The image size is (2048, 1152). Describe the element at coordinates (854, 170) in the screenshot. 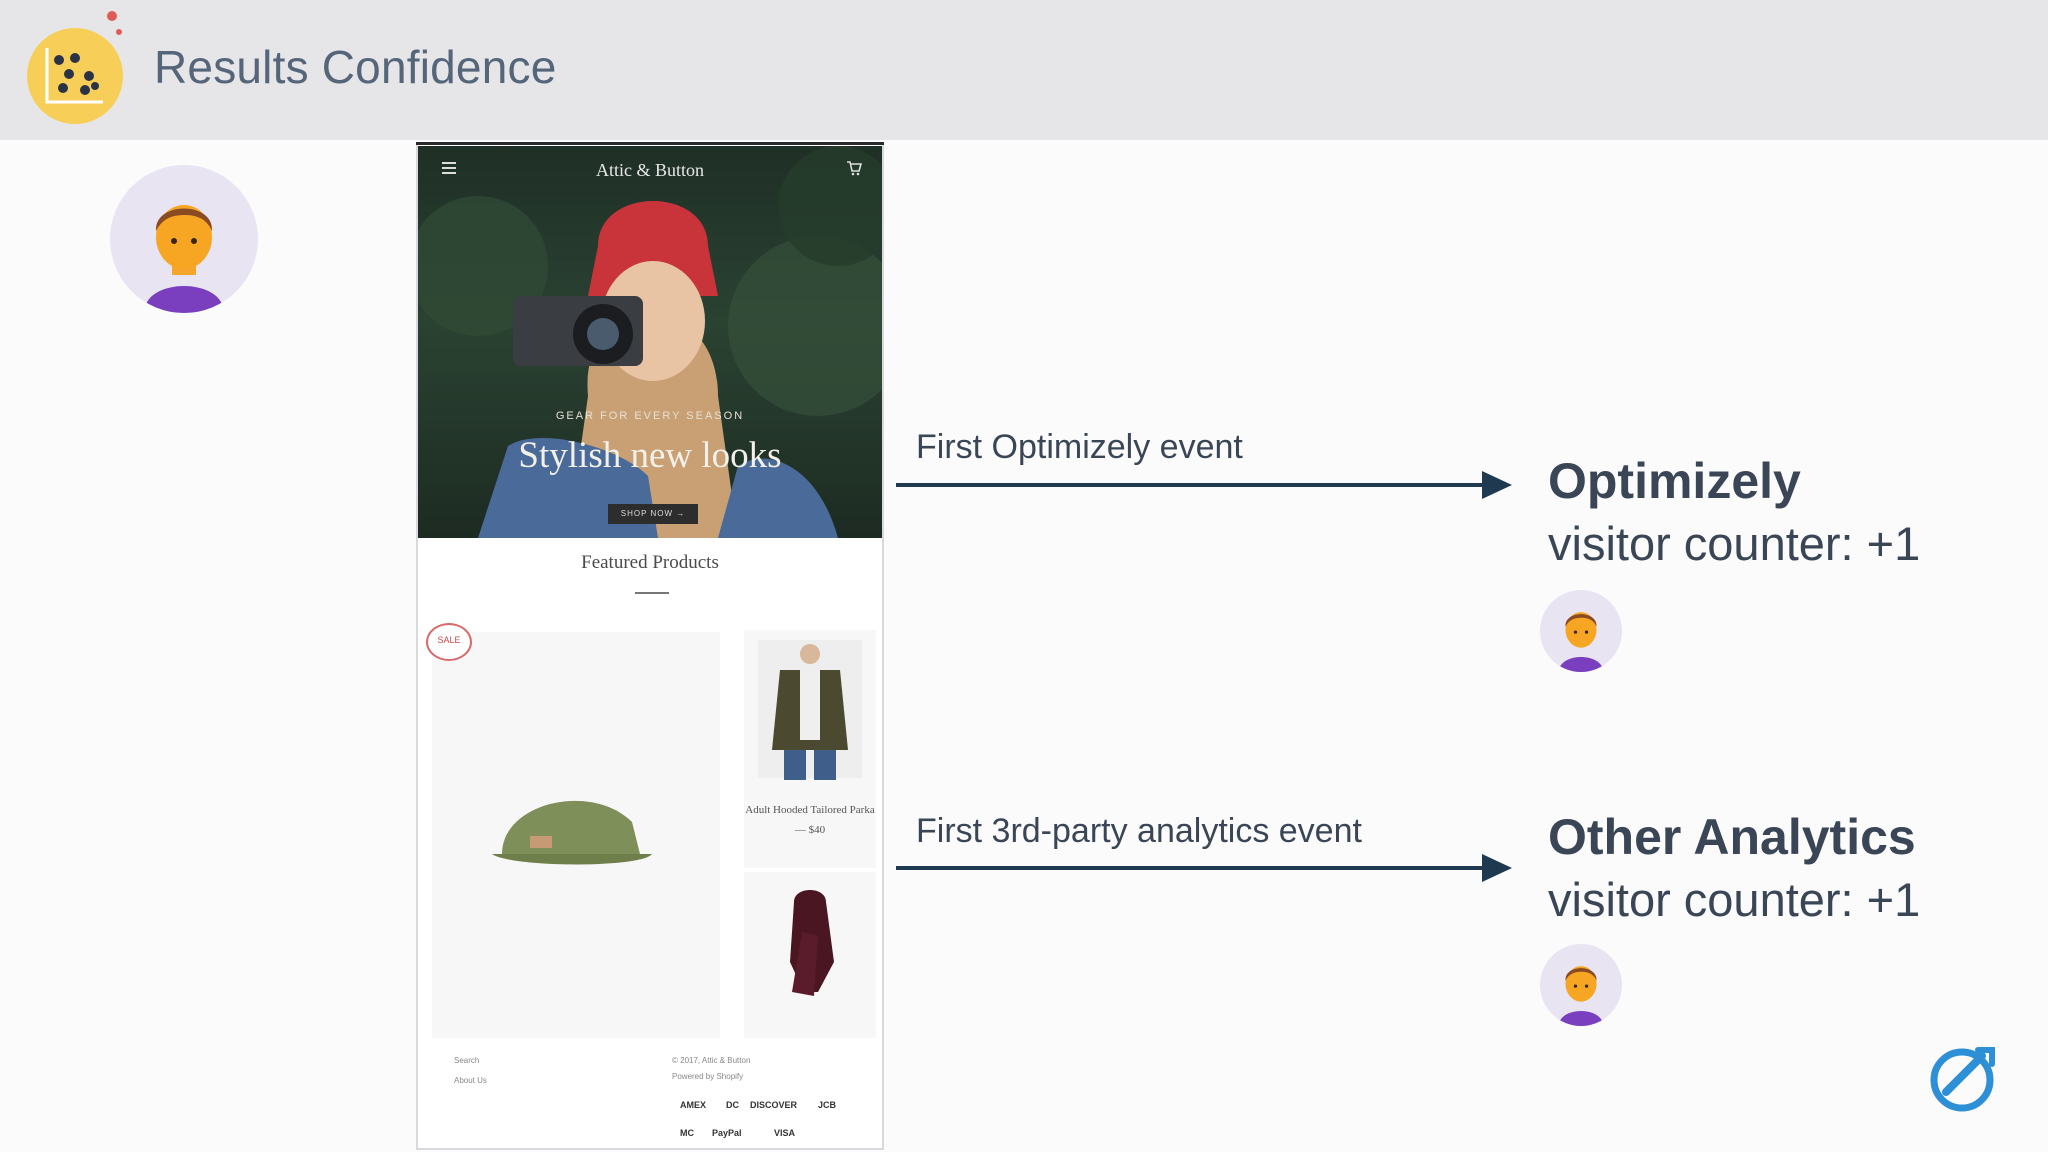

I see `cart-icon` at that location.